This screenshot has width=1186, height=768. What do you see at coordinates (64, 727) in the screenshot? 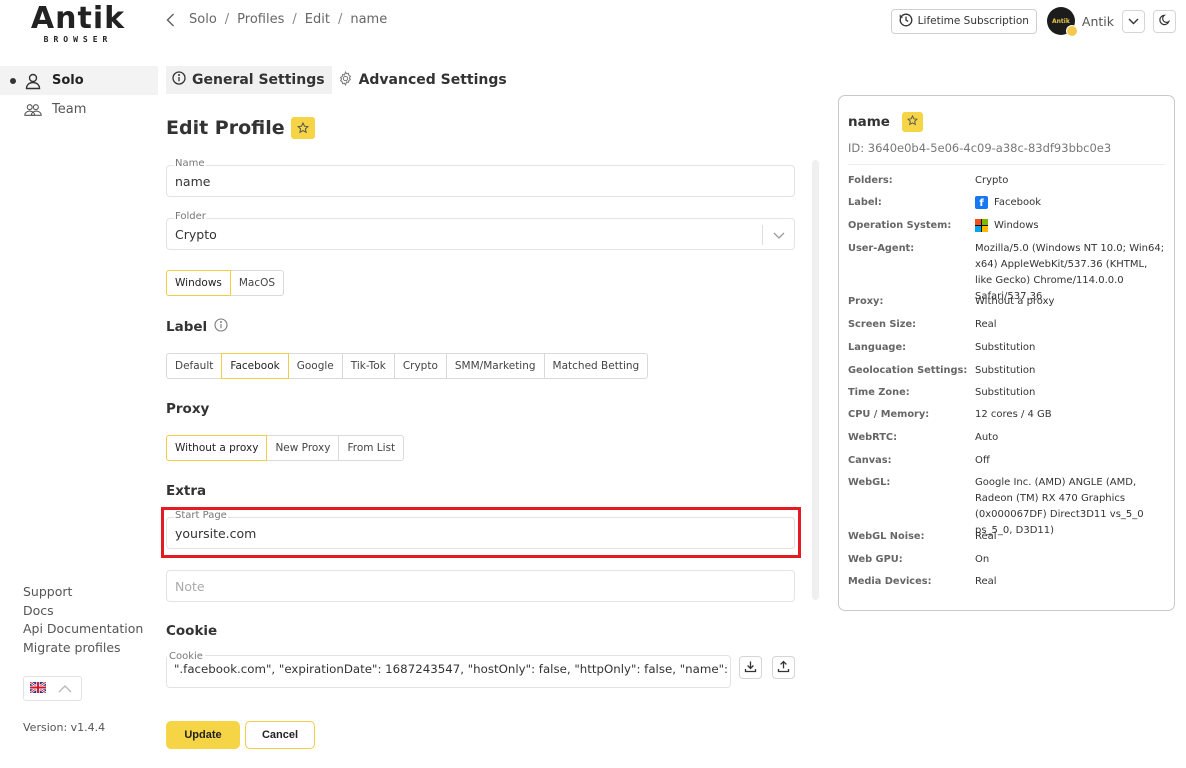
I see `app-version: Version: v1.4.4` at bounding box center [64, 727].